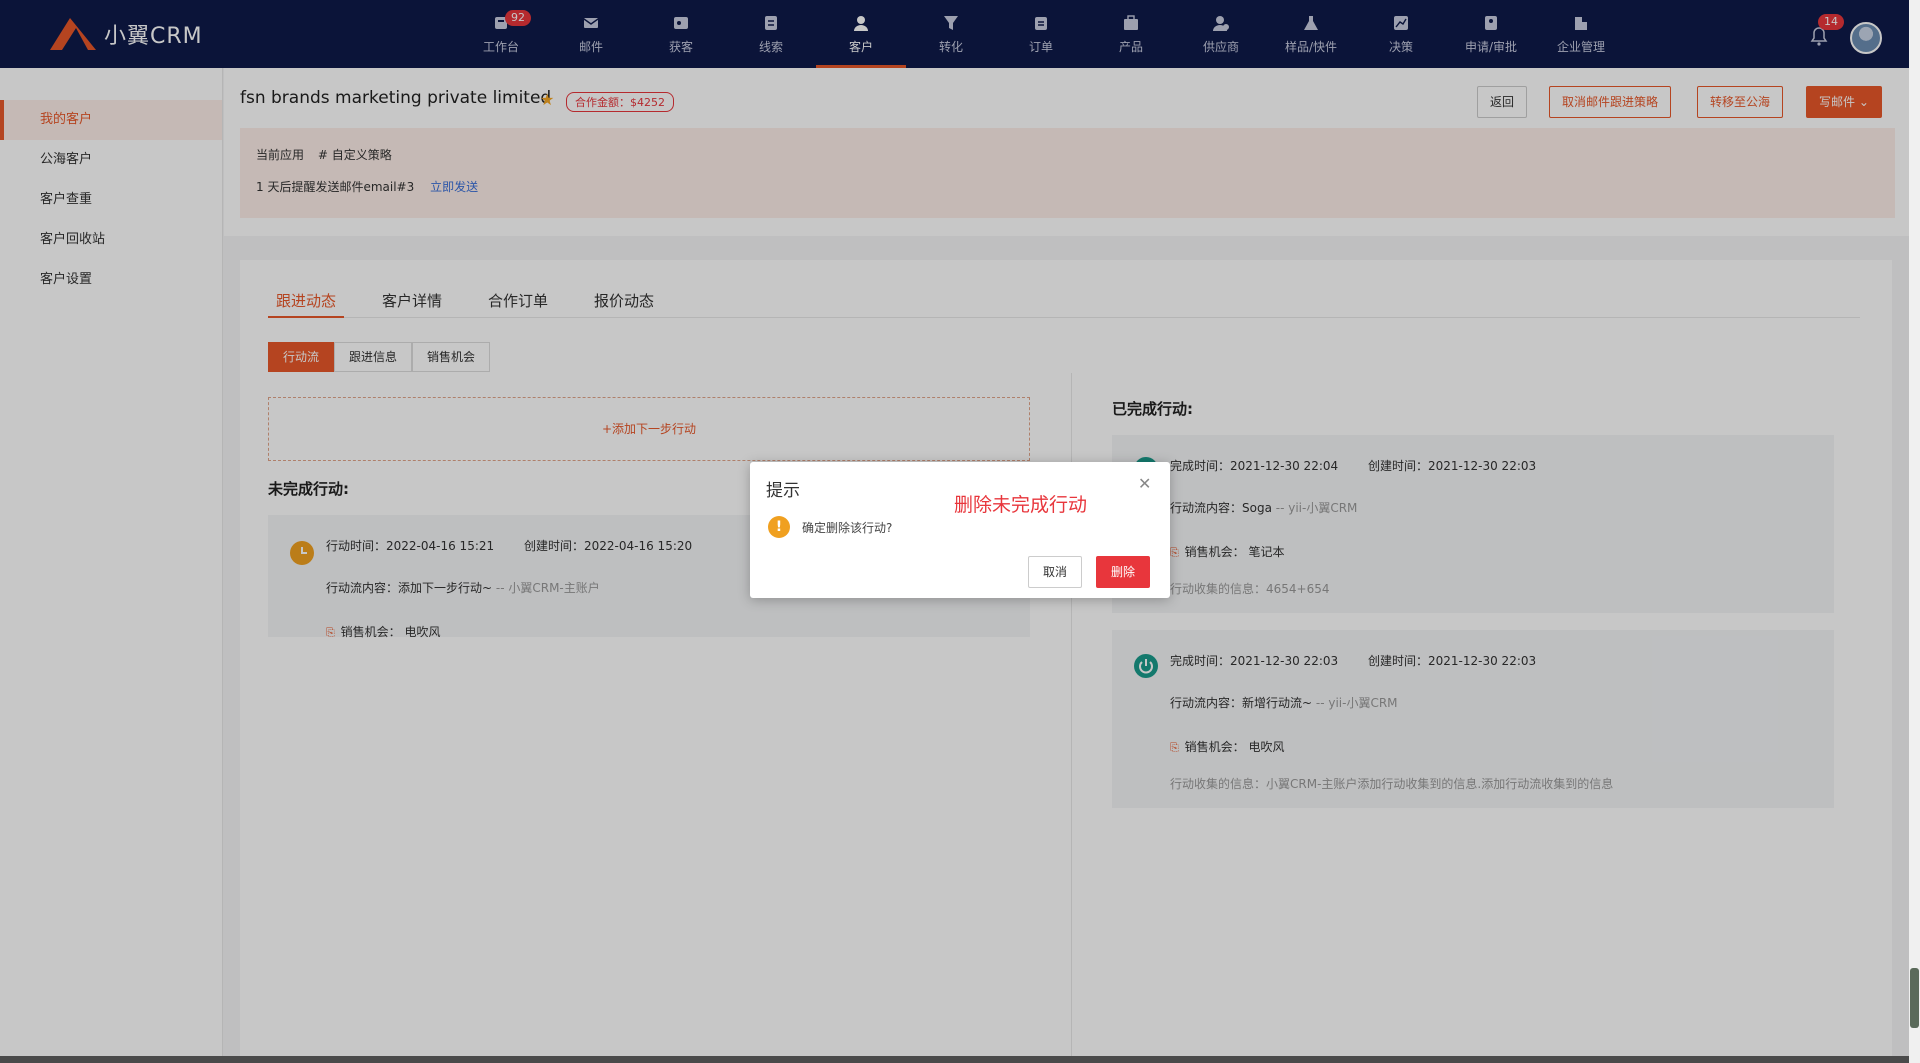  Describe the element at coordinates (847, 528) in the screenshot. I see `dialog-message: 确定删除该行动?` at that location.